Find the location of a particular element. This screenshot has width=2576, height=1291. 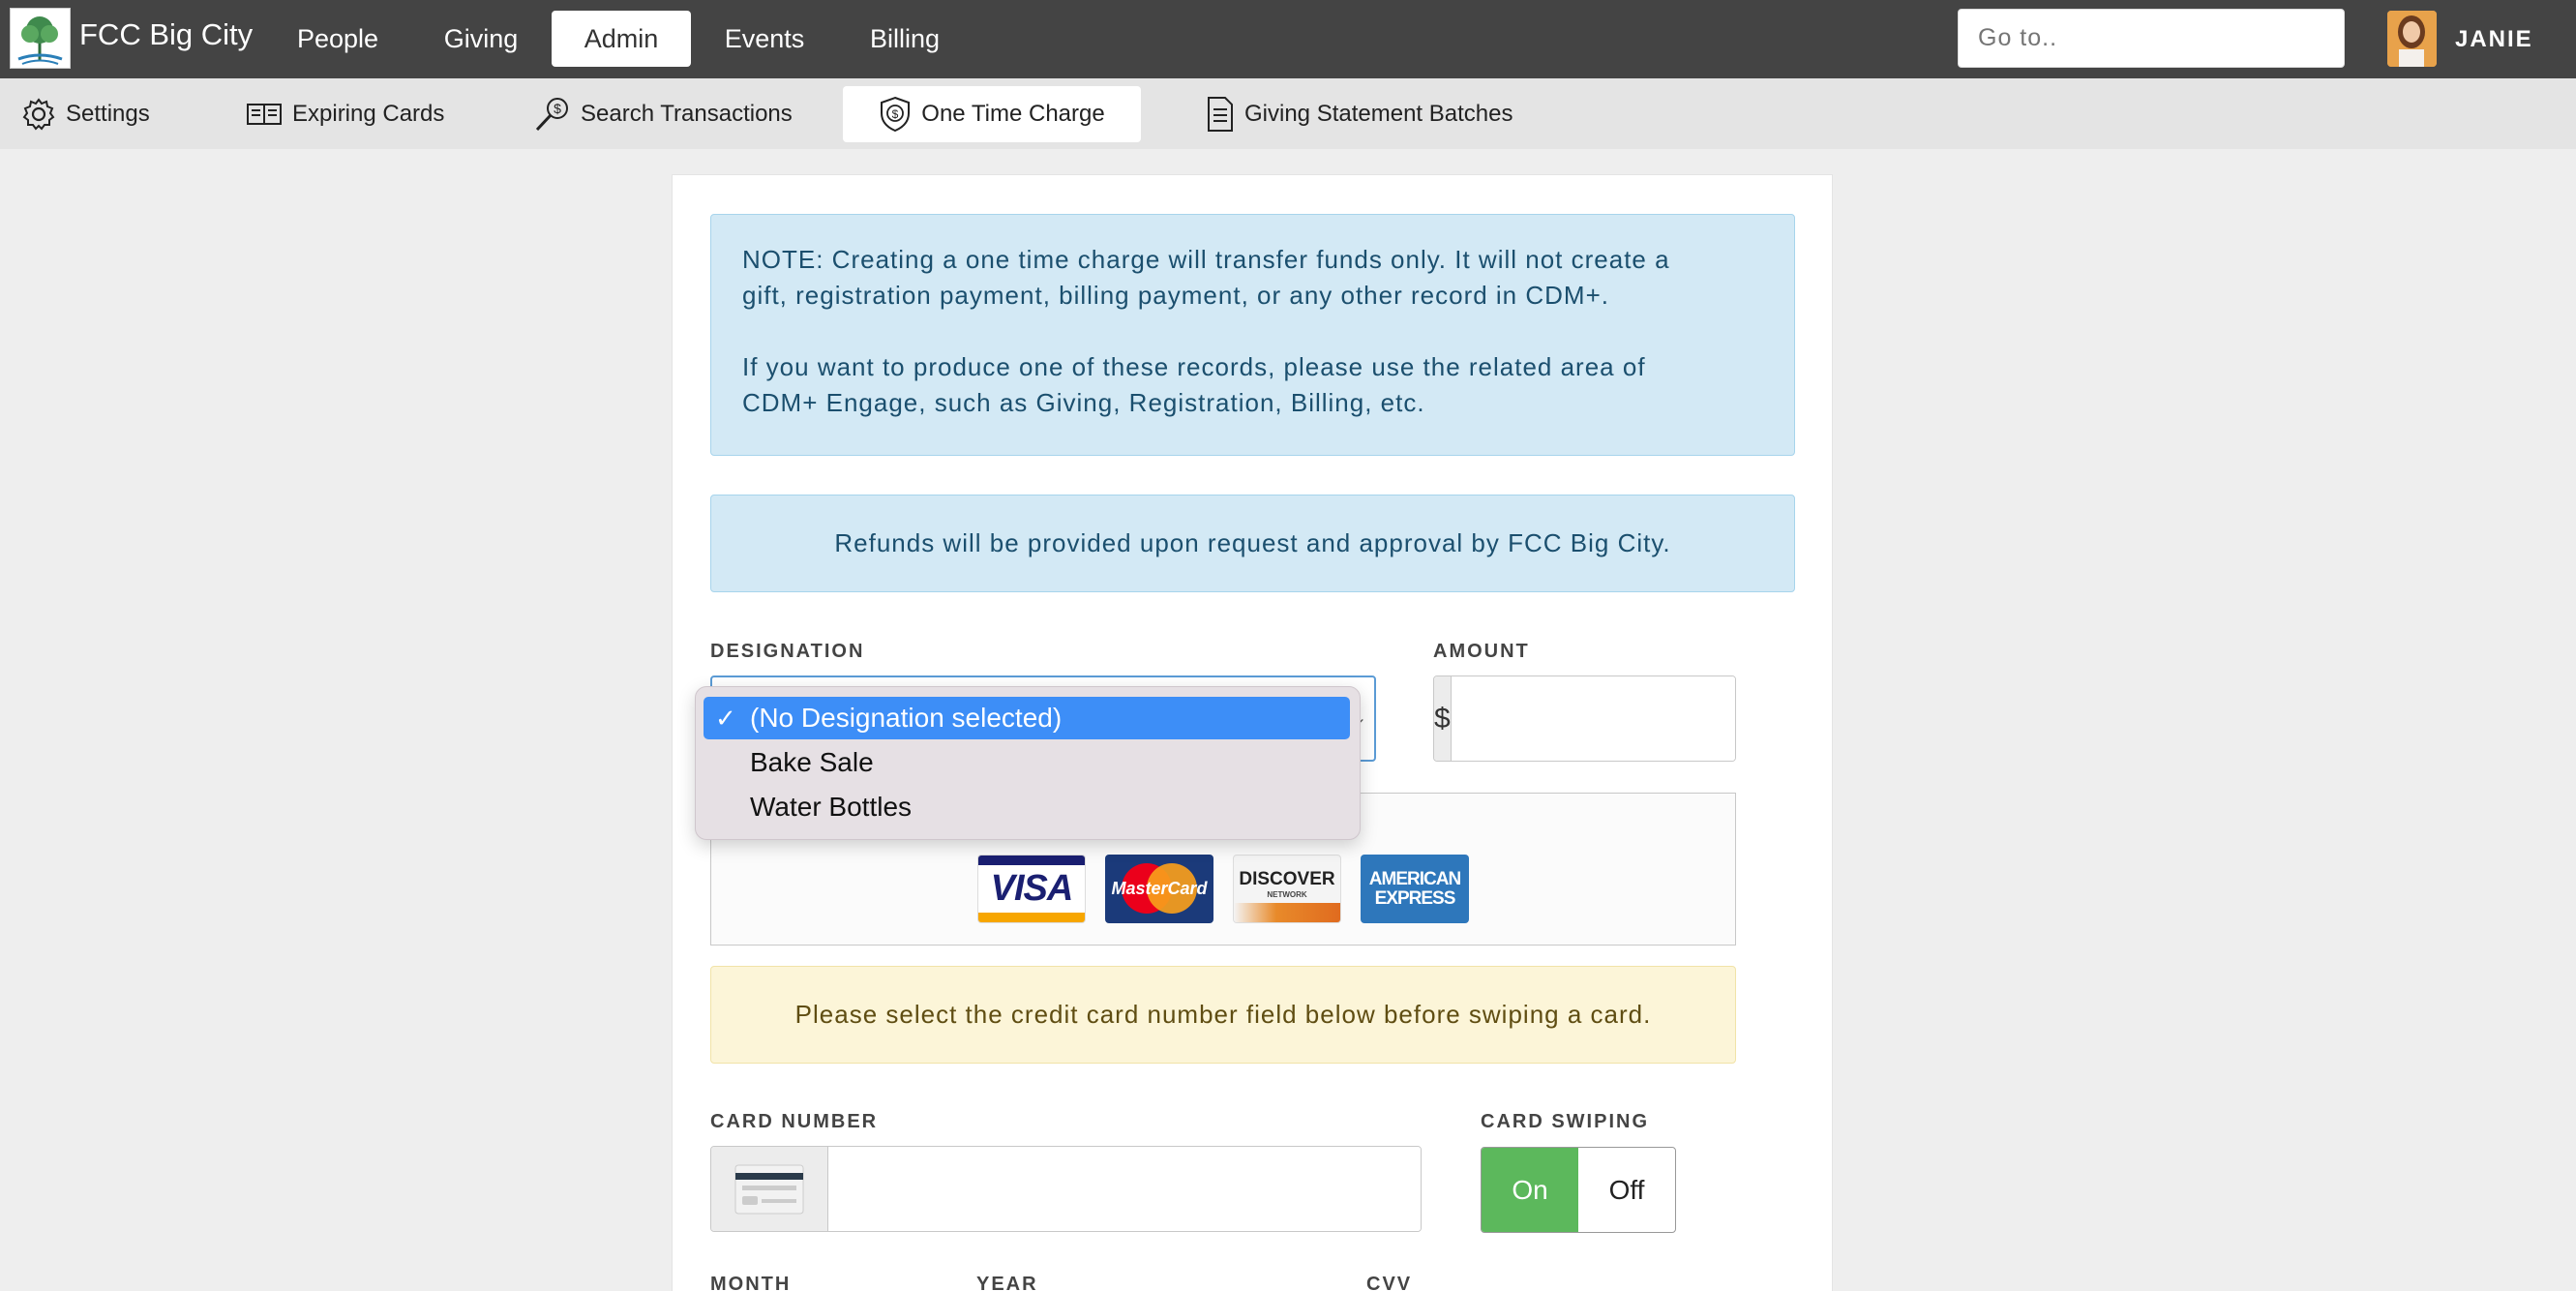

tab-expiring-cards: Expiring Cards is located at coordinates (345, 114).